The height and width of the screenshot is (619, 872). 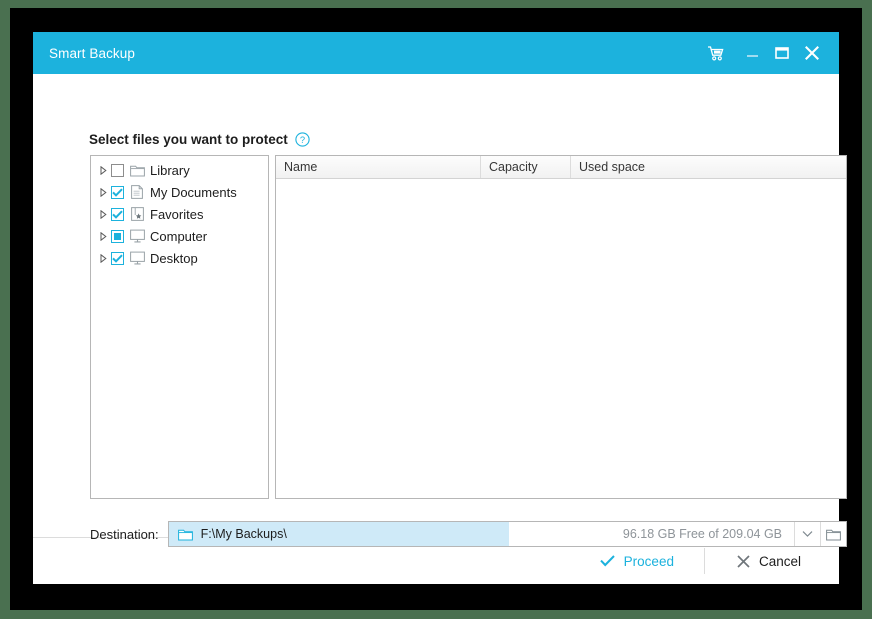 What do you see at coordinates (648, 561) in the screenshot?
I see `proceed-button-label: Proceed` at bounding box center [648, 561].